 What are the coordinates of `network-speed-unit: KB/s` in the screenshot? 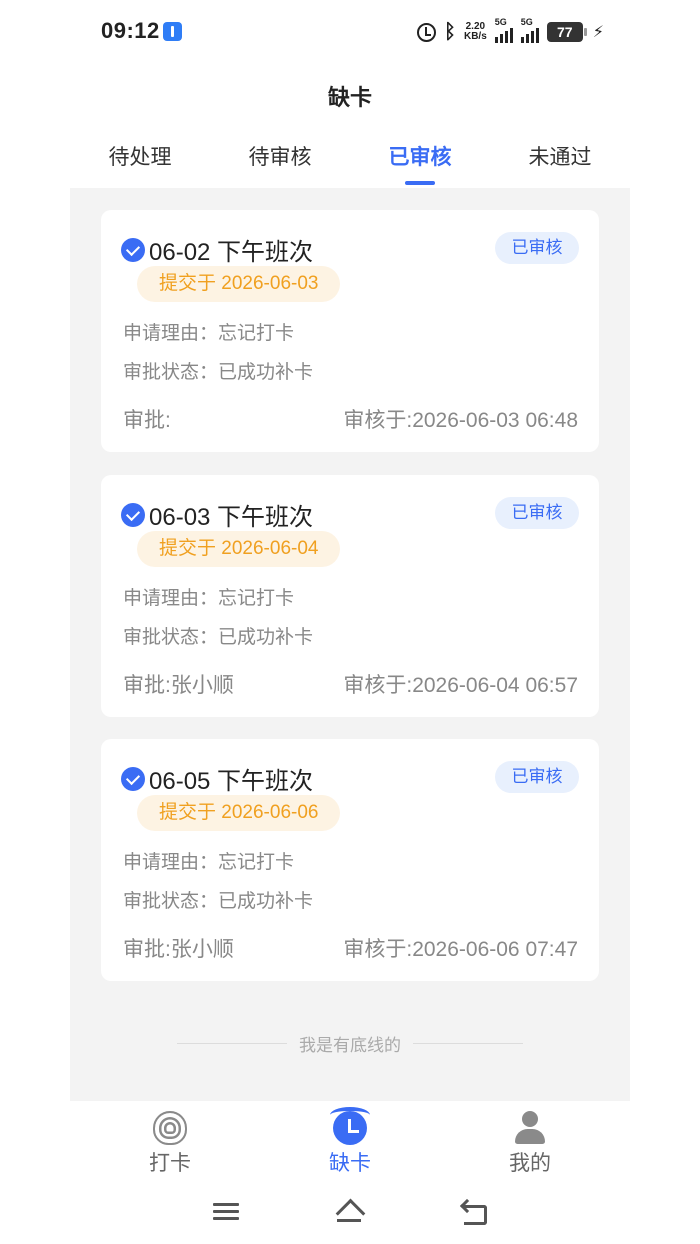 It's located at (475, 36).